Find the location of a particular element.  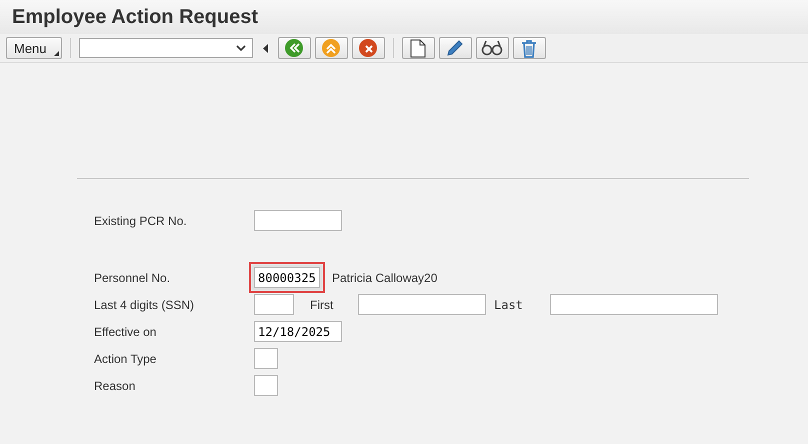

edit-button is located at coordinates (455, 48).